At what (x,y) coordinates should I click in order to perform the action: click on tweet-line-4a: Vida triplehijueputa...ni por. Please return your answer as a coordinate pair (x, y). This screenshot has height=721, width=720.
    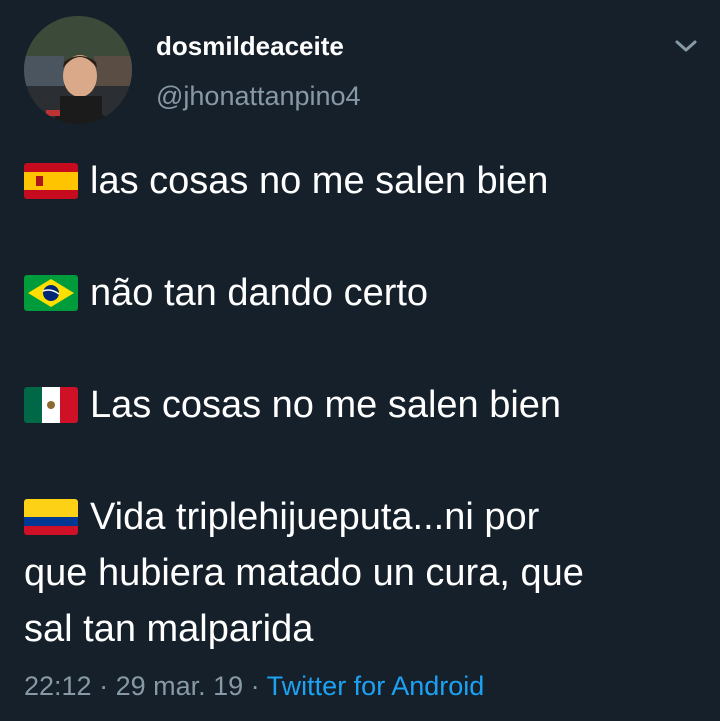
    Looking at the image, I should click on (315, 517).